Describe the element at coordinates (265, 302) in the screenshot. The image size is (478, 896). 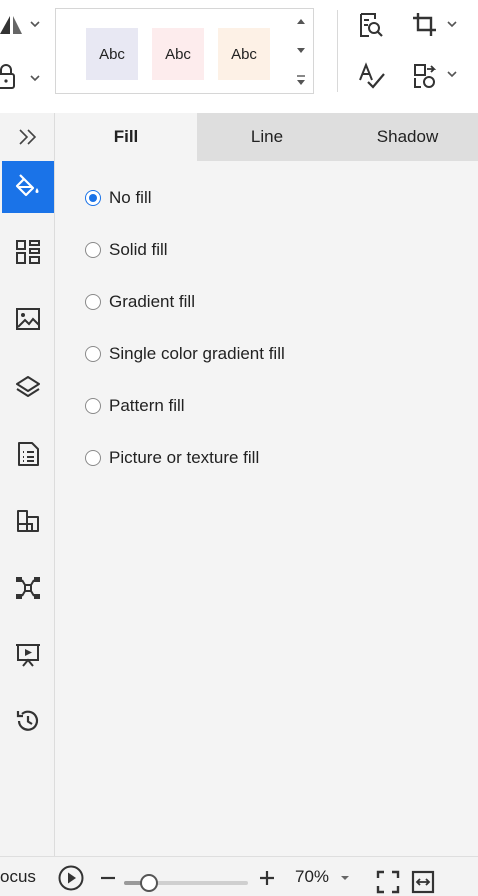
I see `fill-option-gradient-fill: Gradient fill` at that location.